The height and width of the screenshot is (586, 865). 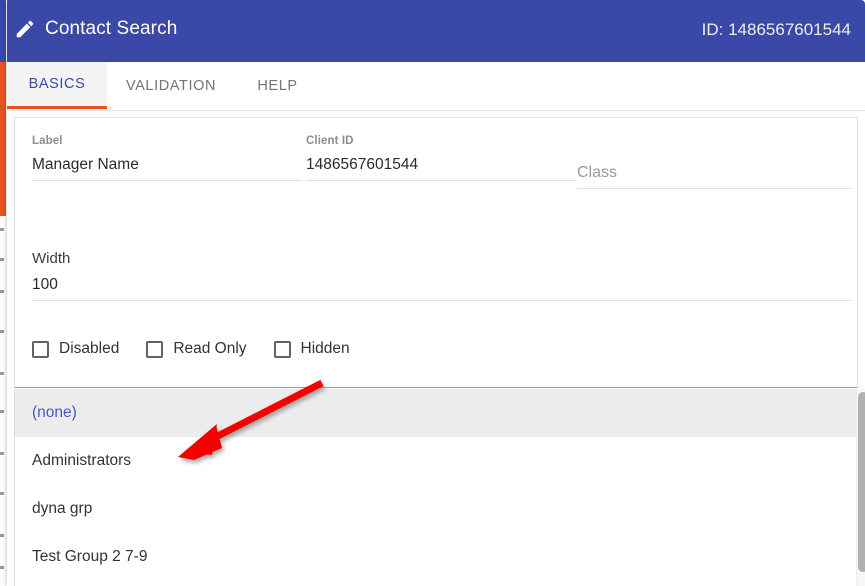 What do you see at coordinates (25, 29) in the screenshot?
I see `pencil-icon` at bounding box center [25, 29].